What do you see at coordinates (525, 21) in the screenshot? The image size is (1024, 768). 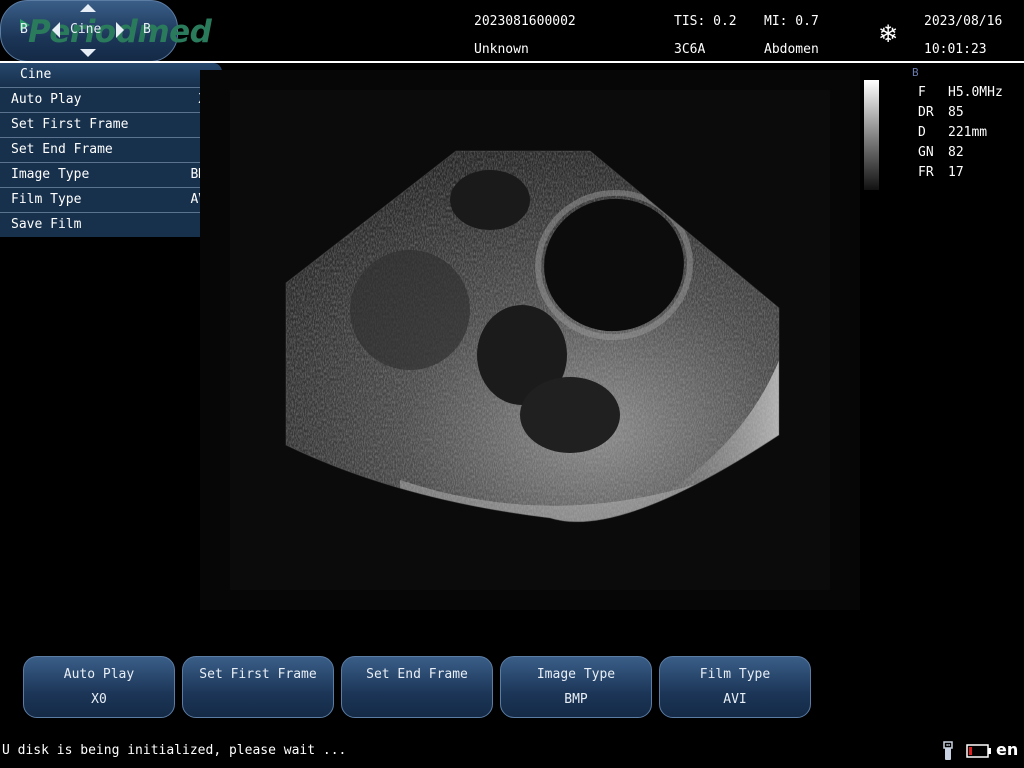 I see `patient-id: 2023081600002` at bounding box center [525, 21].